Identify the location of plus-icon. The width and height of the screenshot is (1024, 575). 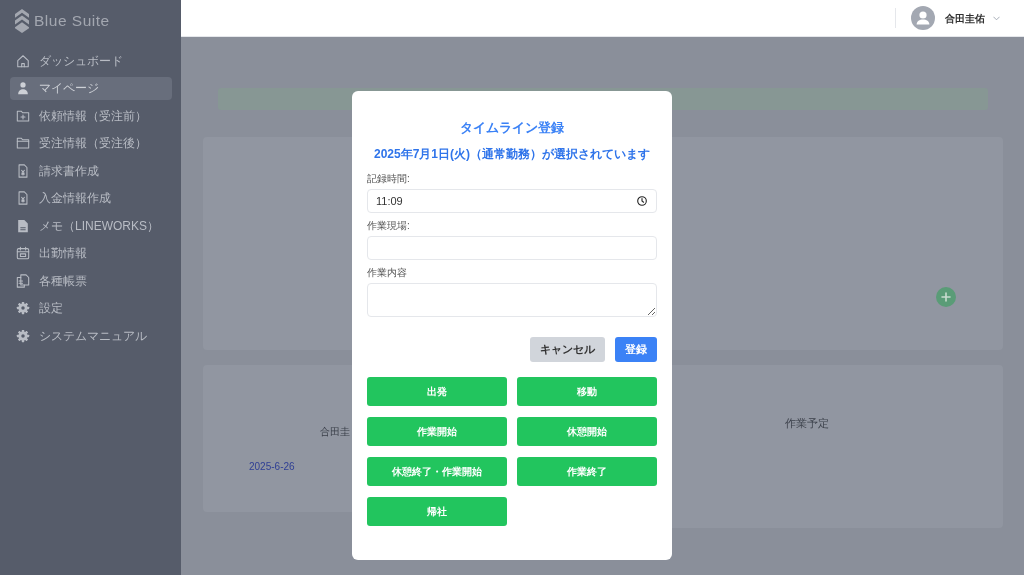
(946, 297).